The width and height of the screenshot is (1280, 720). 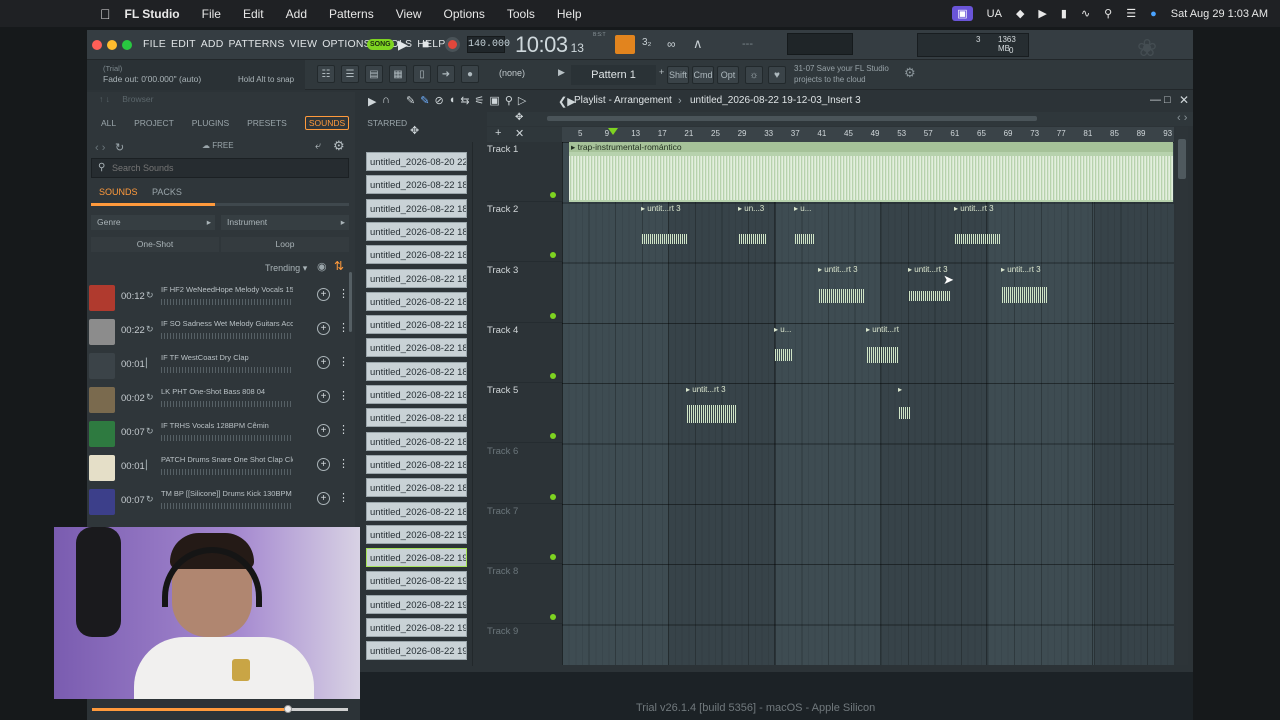 What do you see at coordinates (372, 101) in the screenshot?
I see `playlist-options-icon: ▶` at bounding box center [372, 101].